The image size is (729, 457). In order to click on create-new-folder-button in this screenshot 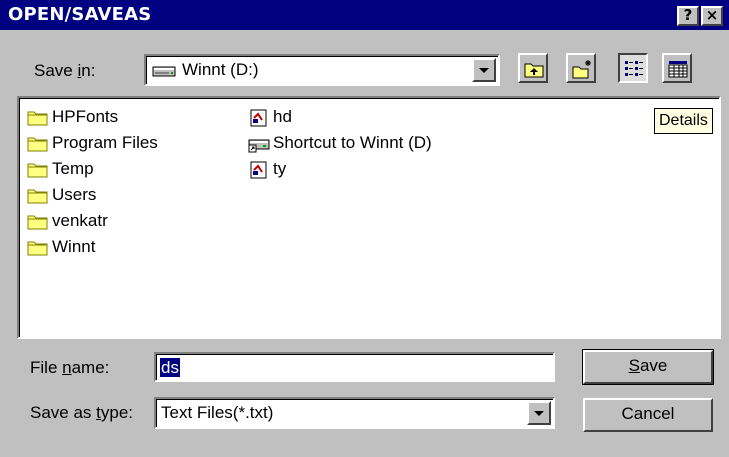, I will do `click(581, 68)`.